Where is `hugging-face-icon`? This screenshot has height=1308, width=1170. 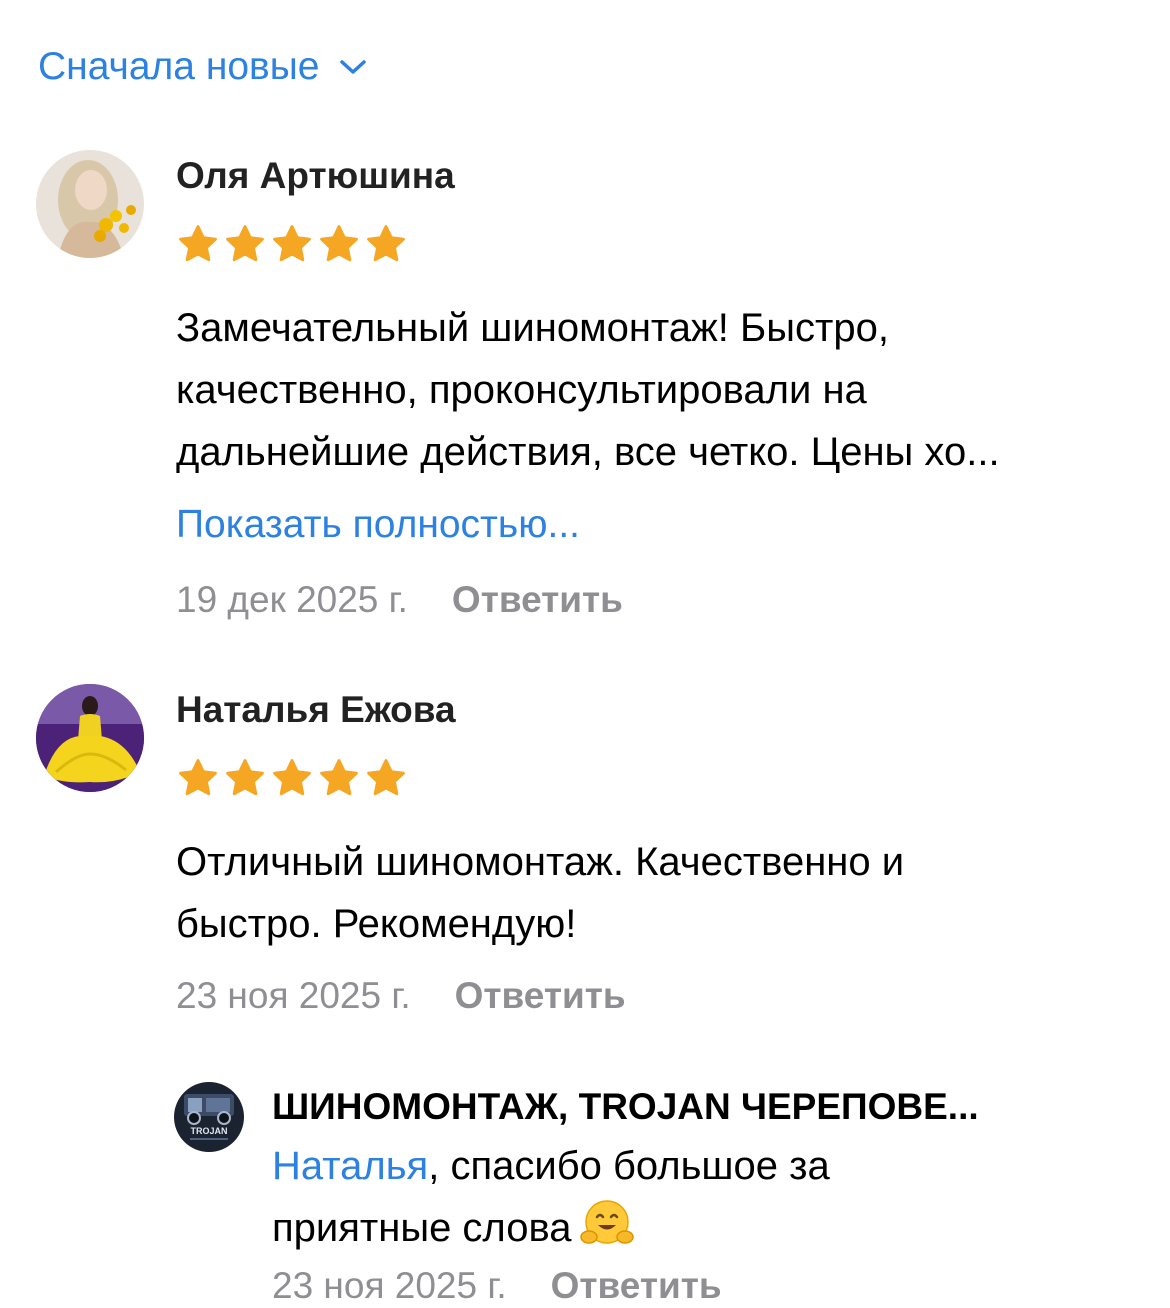 hugging-face-icon is located at coordinates (606, 1222).